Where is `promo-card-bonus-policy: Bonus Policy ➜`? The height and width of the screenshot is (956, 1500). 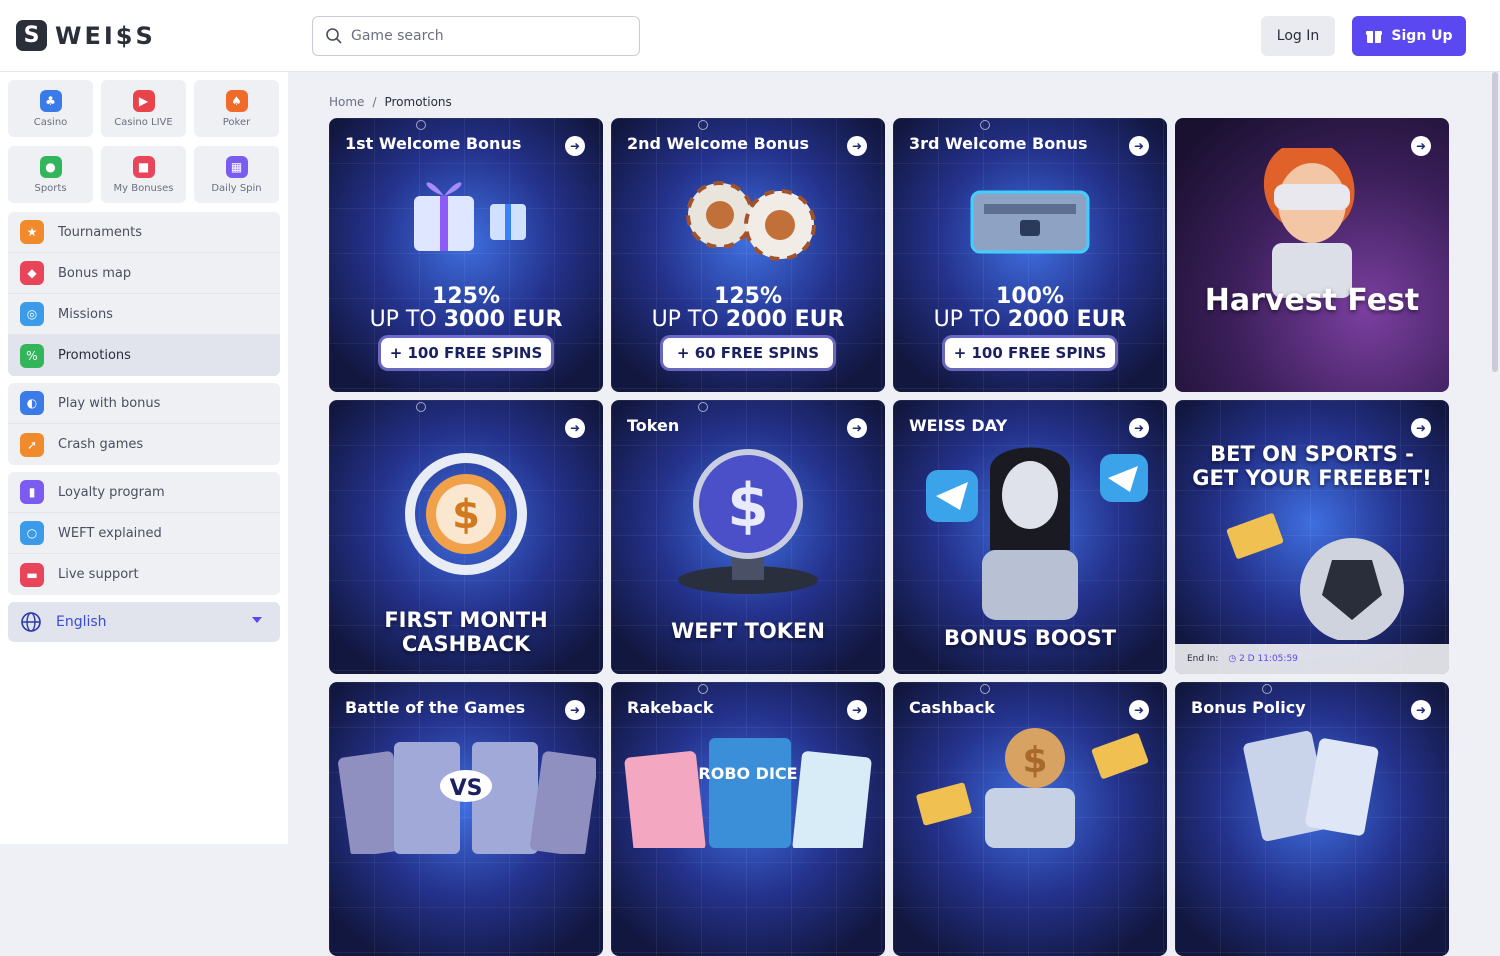
promo-card-bonus-policy: Bonus Policy ➜ is located at coordinates (1312, 819).